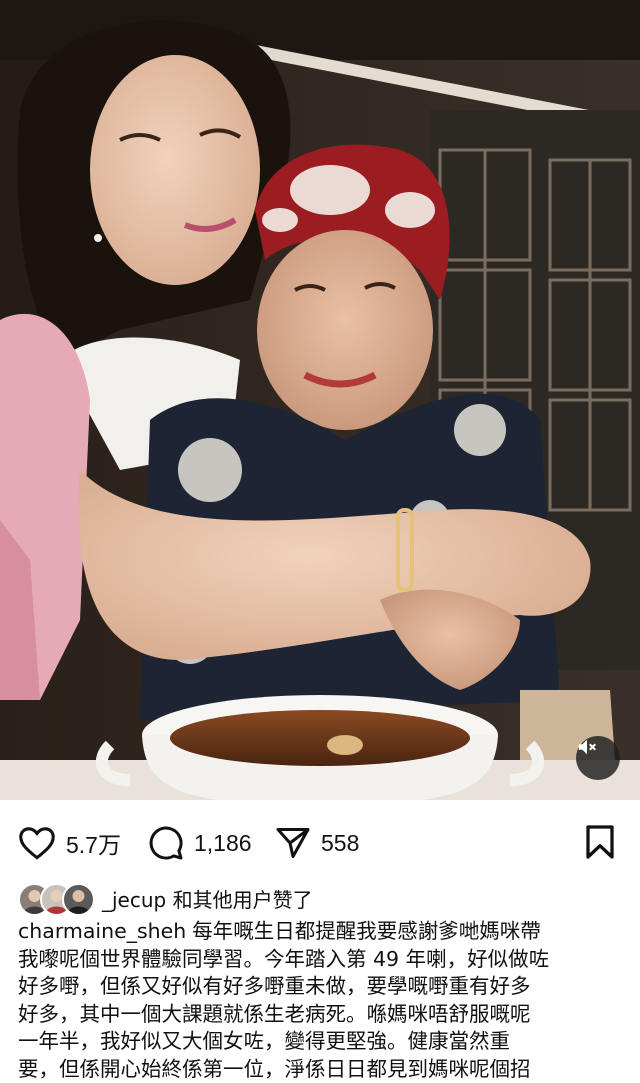  I want to click on bookmark-outline-icon, so click(600, 842).